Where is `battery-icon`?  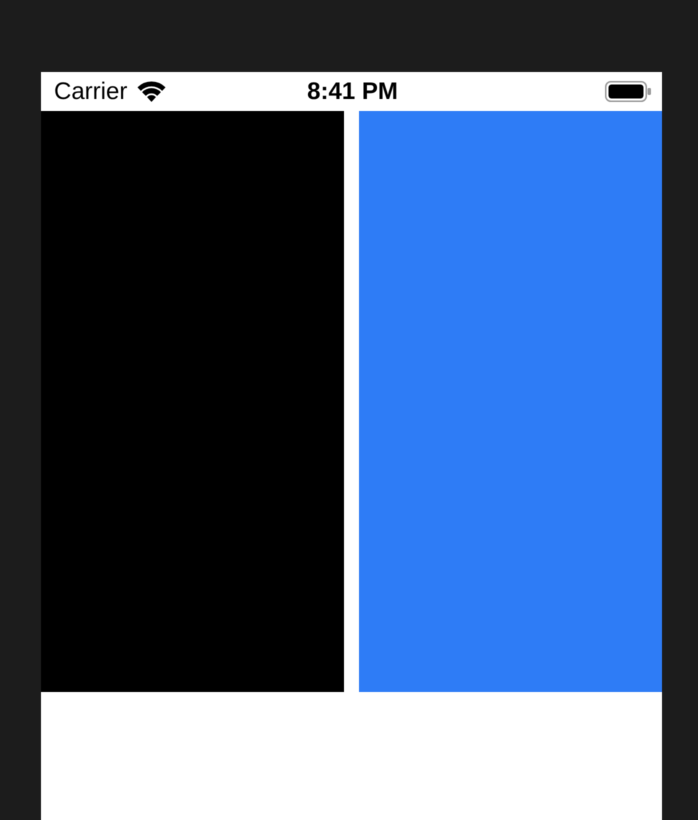 battery-icon is located at coordinates (628, 91).